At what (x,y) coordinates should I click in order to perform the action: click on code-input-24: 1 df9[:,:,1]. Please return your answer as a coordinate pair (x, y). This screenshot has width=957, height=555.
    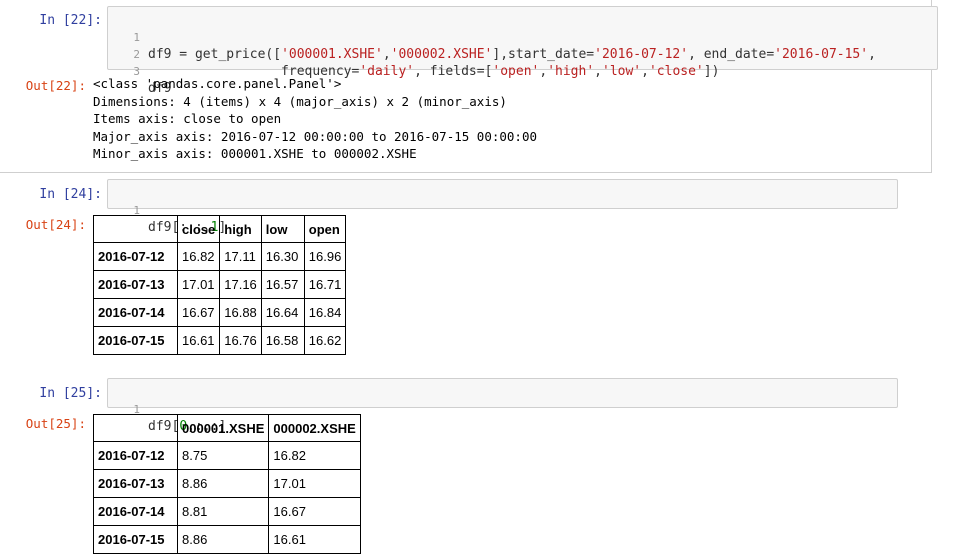
    Looking at the image, I should click on (502, 207).